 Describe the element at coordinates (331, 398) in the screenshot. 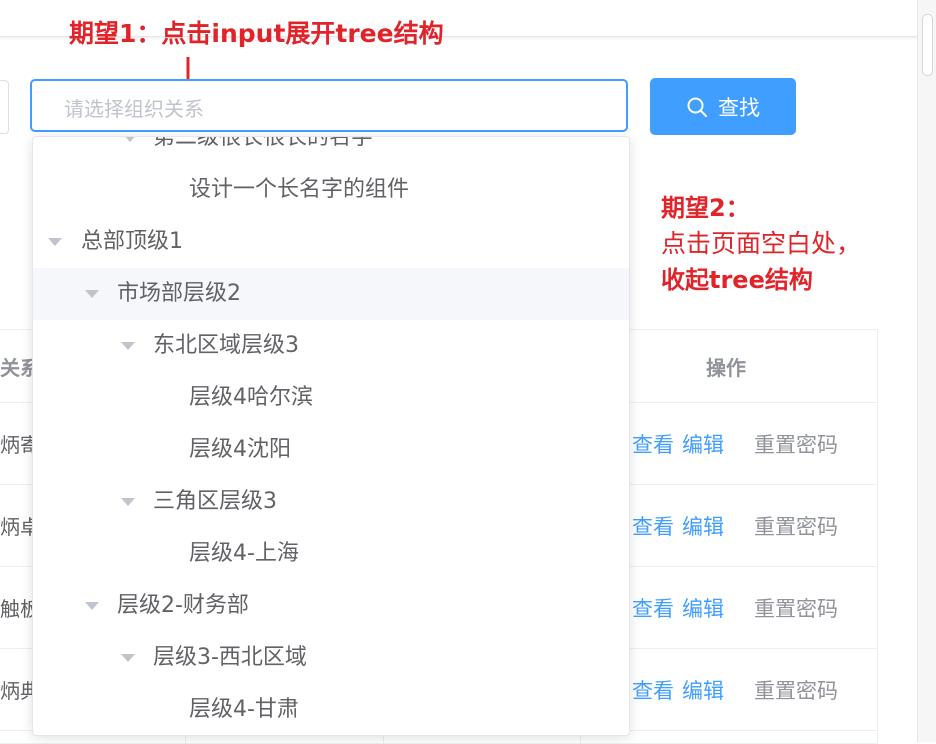

I see `tree-node: 层级4哈尔滨` at that location.